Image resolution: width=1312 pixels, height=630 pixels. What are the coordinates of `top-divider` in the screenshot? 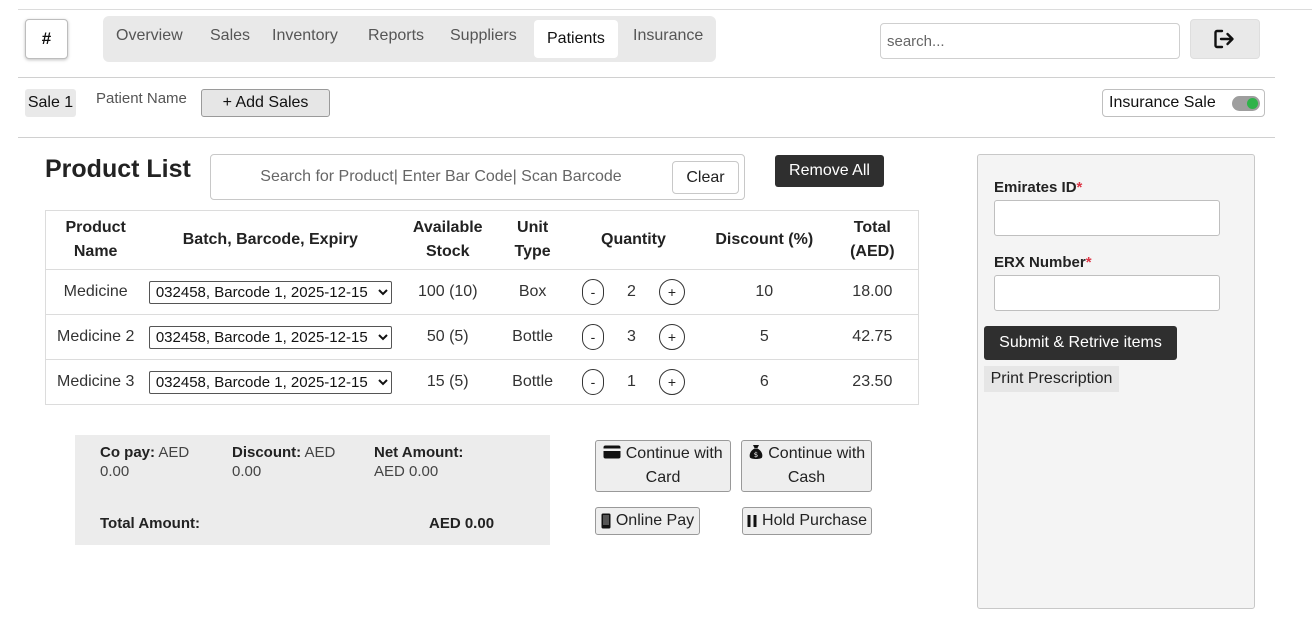 It's located at (665, 9).